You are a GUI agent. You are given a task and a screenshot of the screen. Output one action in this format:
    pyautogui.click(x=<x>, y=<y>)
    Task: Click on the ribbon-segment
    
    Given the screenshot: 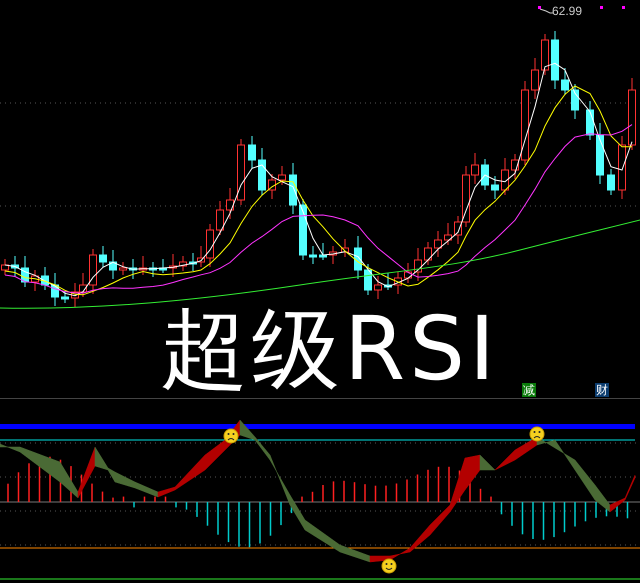 What is the action you would take?
    pyautogui.click(x=505, y=460)
    